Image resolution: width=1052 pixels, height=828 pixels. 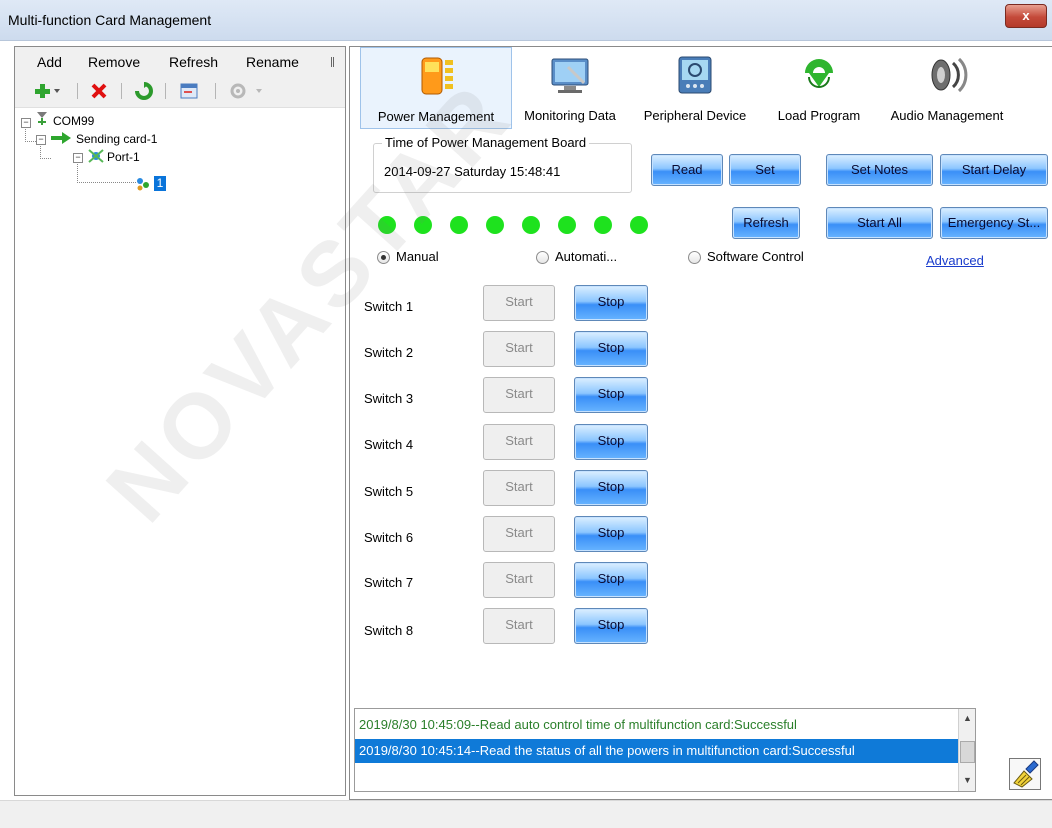 I want to click on set-notes-button: Set Notes, so click(x=879, y=170).